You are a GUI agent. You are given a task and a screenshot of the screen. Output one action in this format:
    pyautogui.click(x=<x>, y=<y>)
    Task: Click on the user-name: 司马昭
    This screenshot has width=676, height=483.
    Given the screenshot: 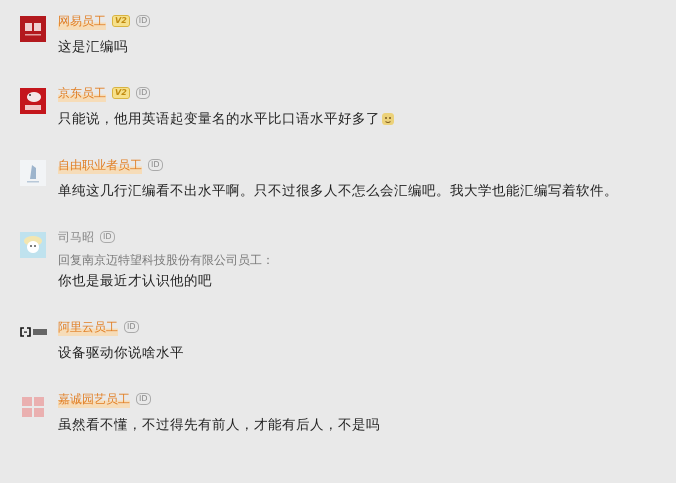 What is the action you would take?
    pyautogui.click(x=76, y=237)
    